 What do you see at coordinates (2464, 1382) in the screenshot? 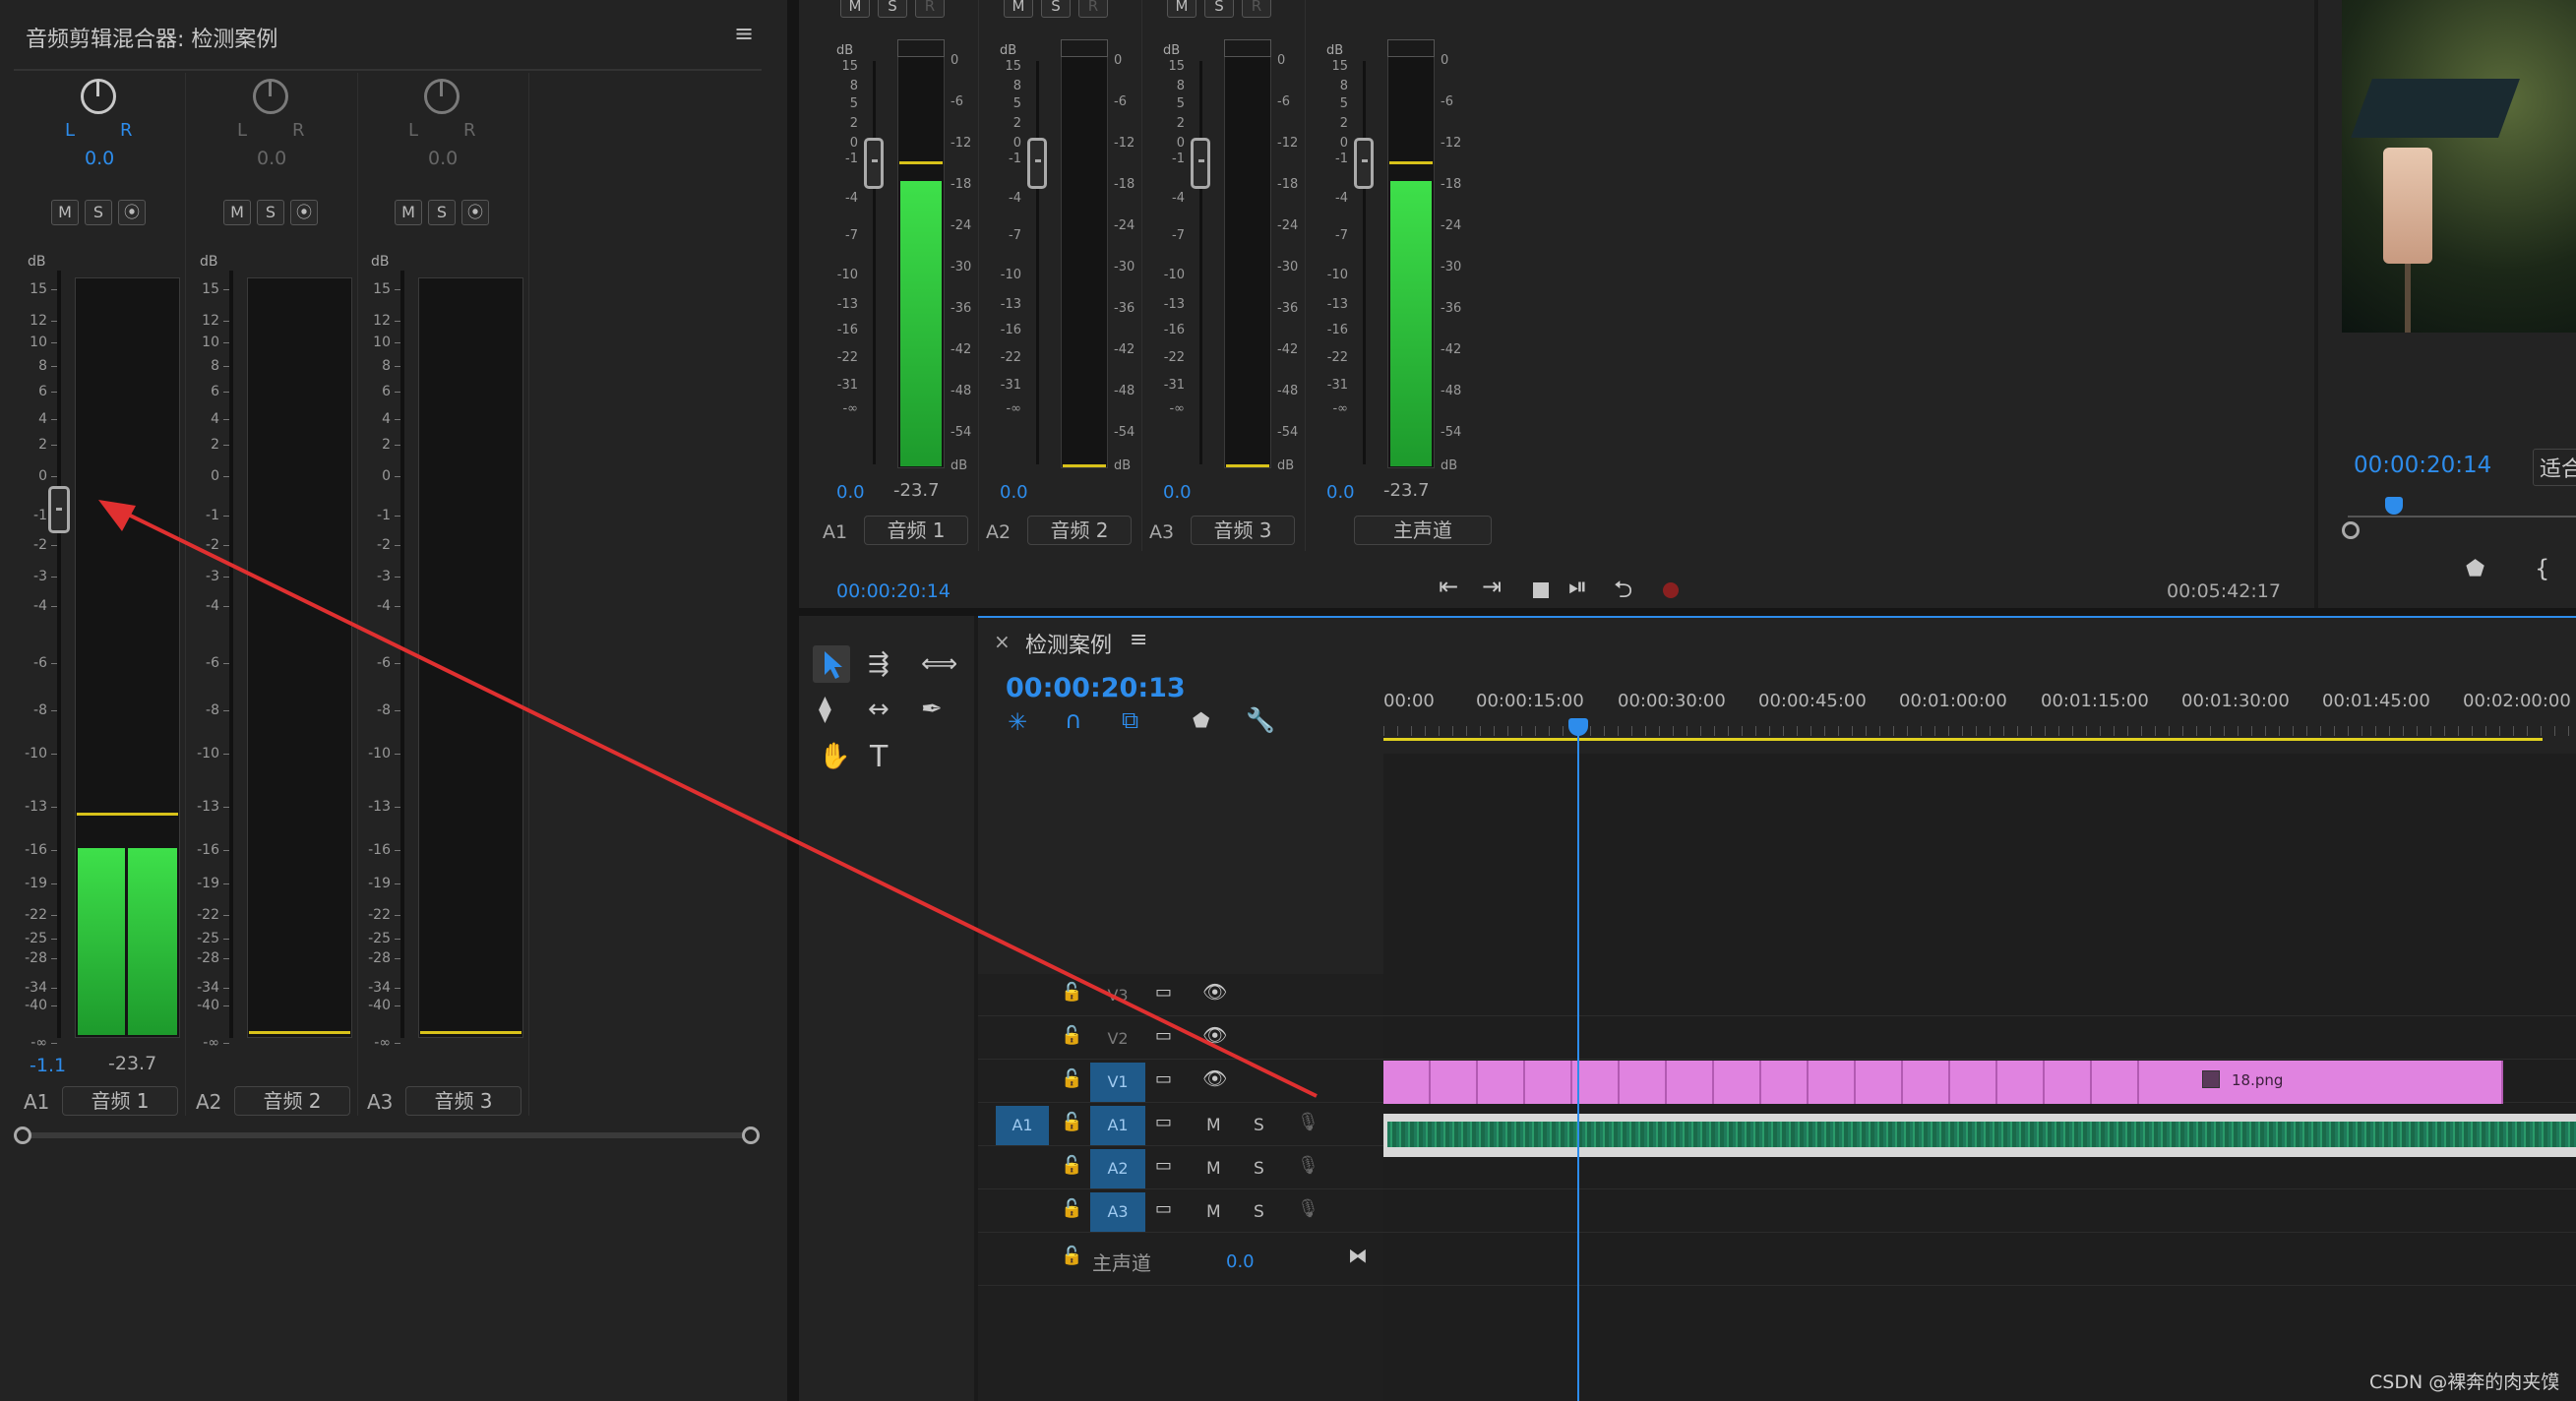
I see `watermark: CSDN @裸奔的肉夹馍` at bounding box center [2464, 1382].